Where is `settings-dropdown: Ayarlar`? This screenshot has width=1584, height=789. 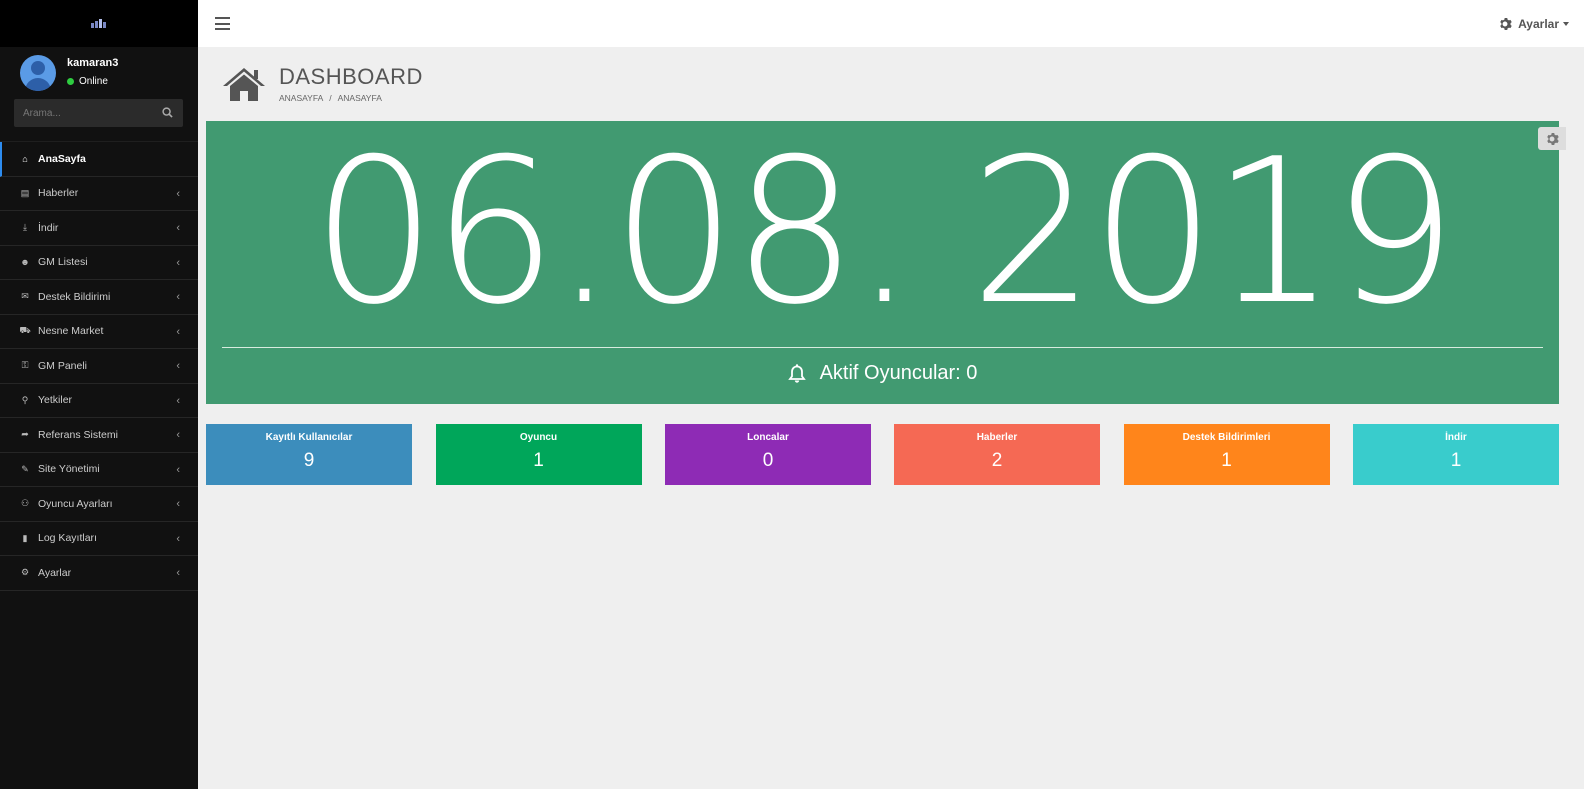 settings-dropdown: Ayarlar is located at coordinates (1533, 23).